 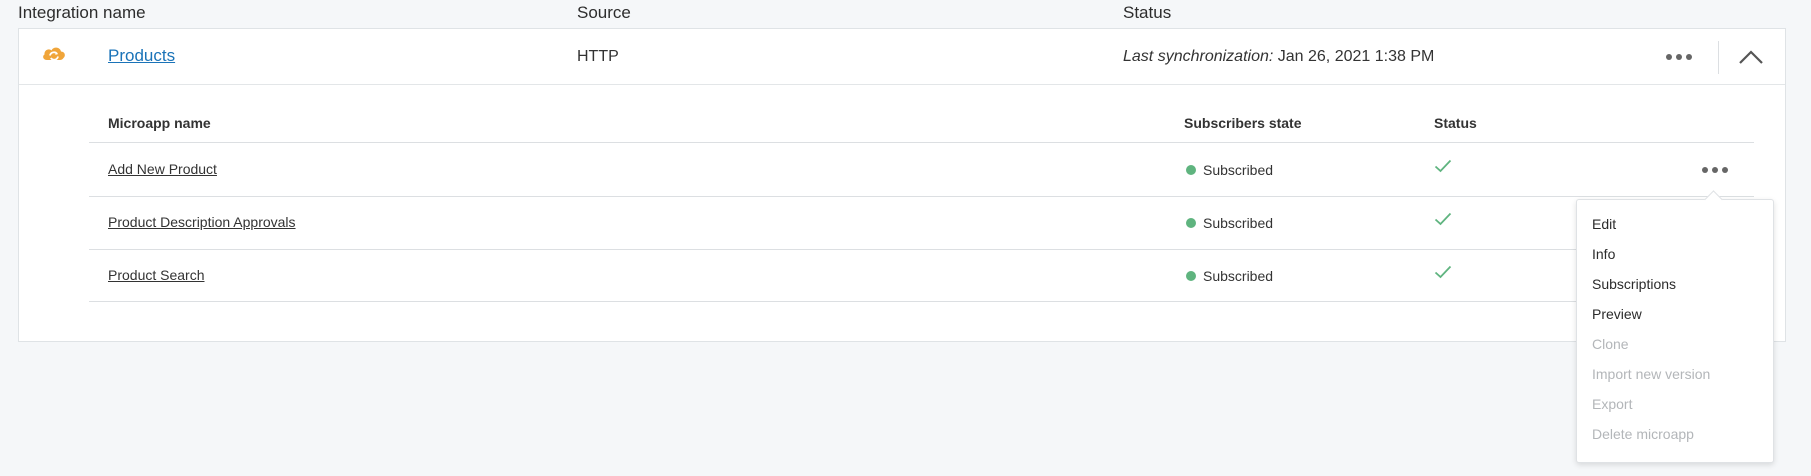 What do you see at coordinates (1617, 314) in the screenshot?
I see `menu-item-preview: Preview` at bounding box center [1617, 314].